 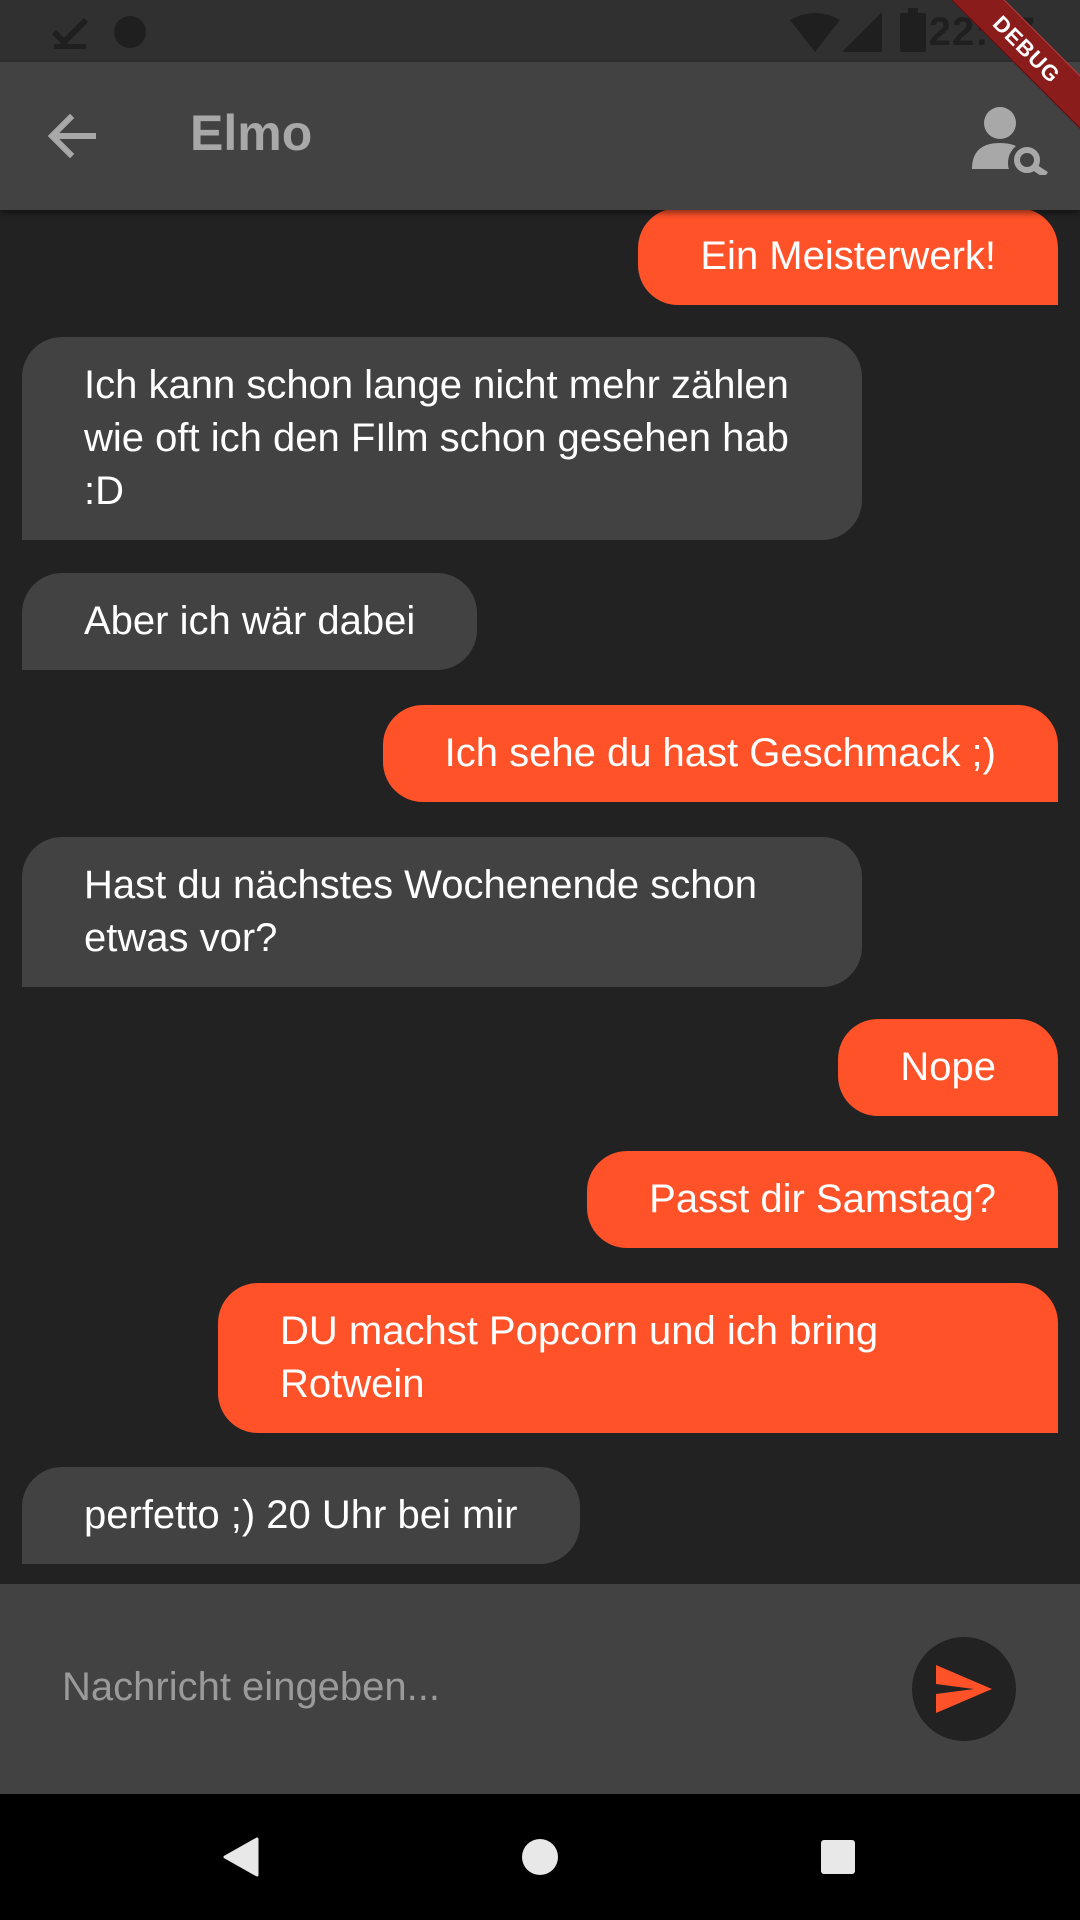 I want to click on download-done-icon, so click(x=70, y=33).